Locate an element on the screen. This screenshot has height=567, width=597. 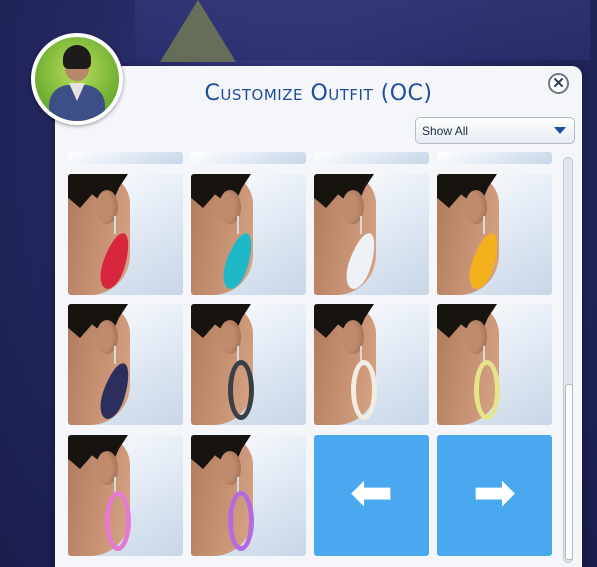
arrow-left-icon: ⬅ is located at coordinates (371, 493).